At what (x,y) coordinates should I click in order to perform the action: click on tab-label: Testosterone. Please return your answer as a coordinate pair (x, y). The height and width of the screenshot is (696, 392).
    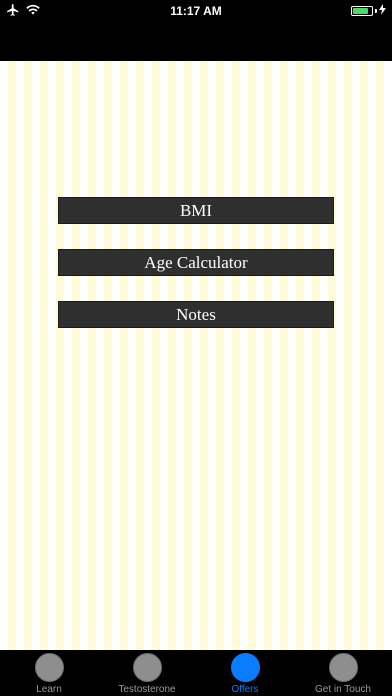
    Looking at the image, I should click on (147, 689).